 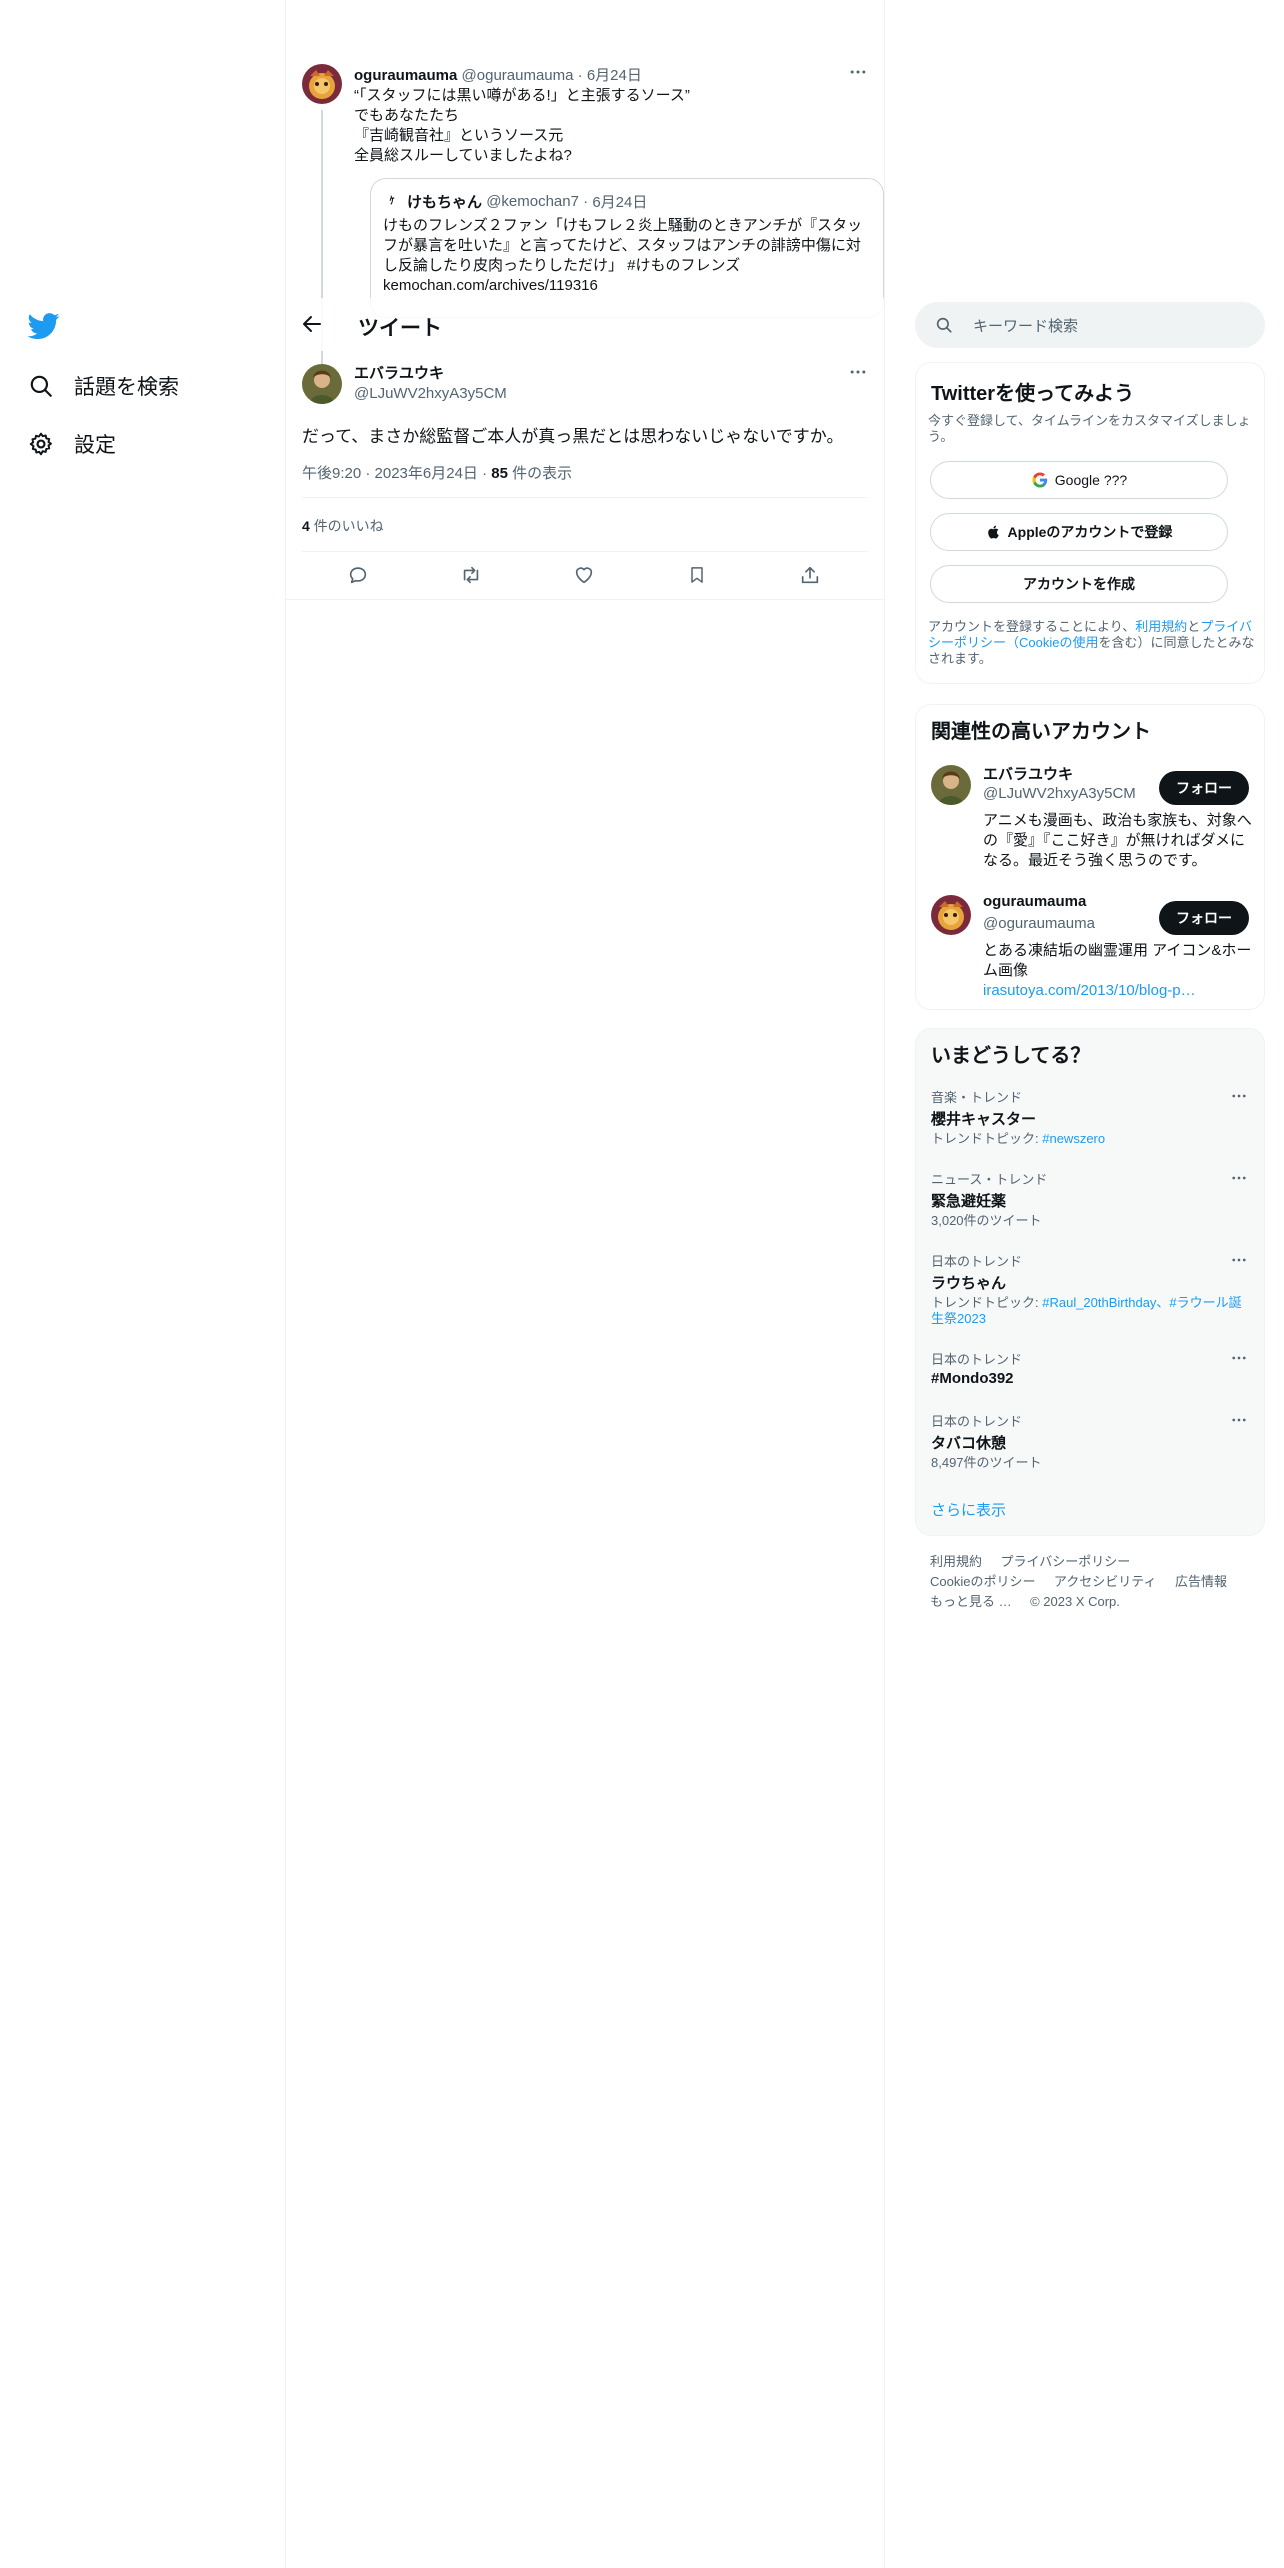 I want to click on cookie-link: （Cookieの使用, so click(x=1052, y=642).